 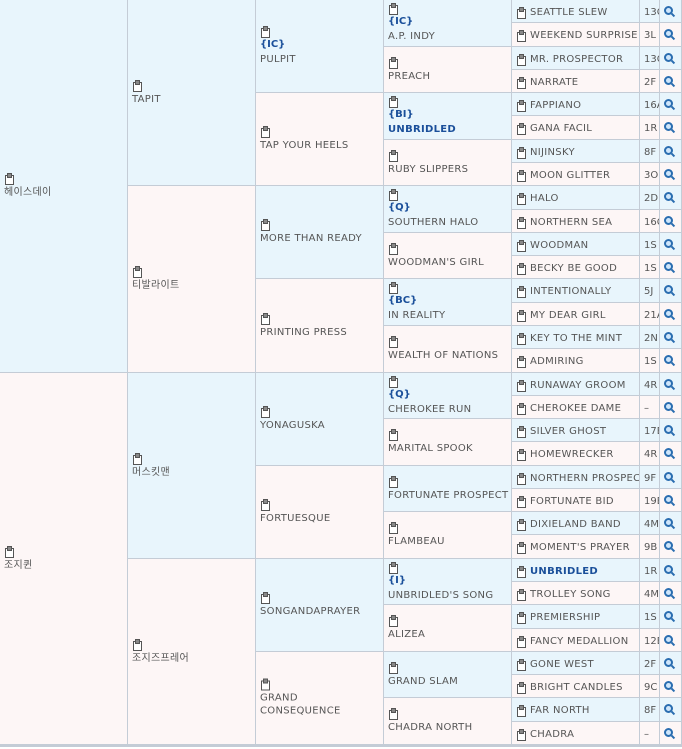 What do you see at coordinates (568, 315) in the screenshot?
I see `horse-name: MY DEAR GIRL` at bounding box center [568, 315].